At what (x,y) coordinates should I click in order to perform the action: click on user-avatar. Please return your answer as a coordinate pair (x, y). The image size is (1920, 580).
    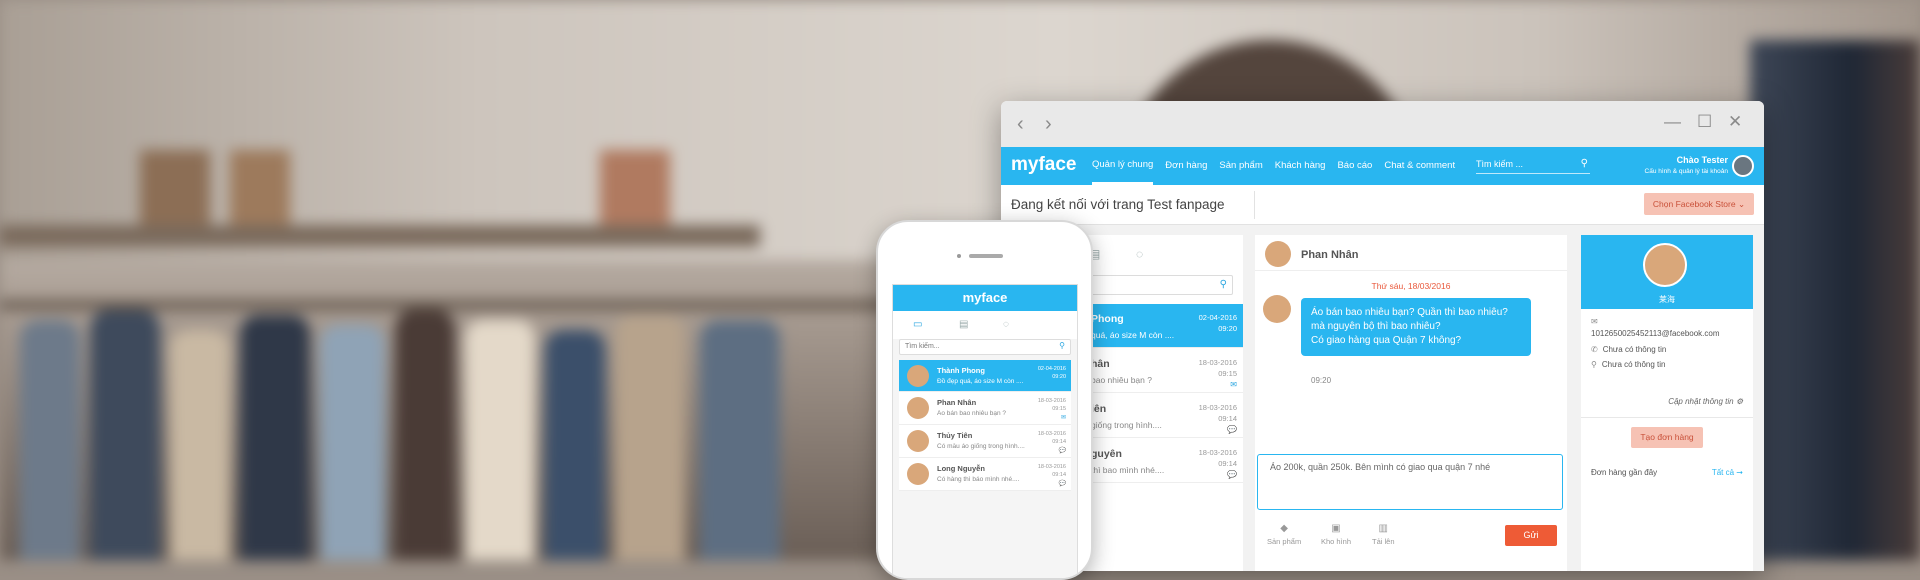
    Looking at the image, I should click on (1743, 166).